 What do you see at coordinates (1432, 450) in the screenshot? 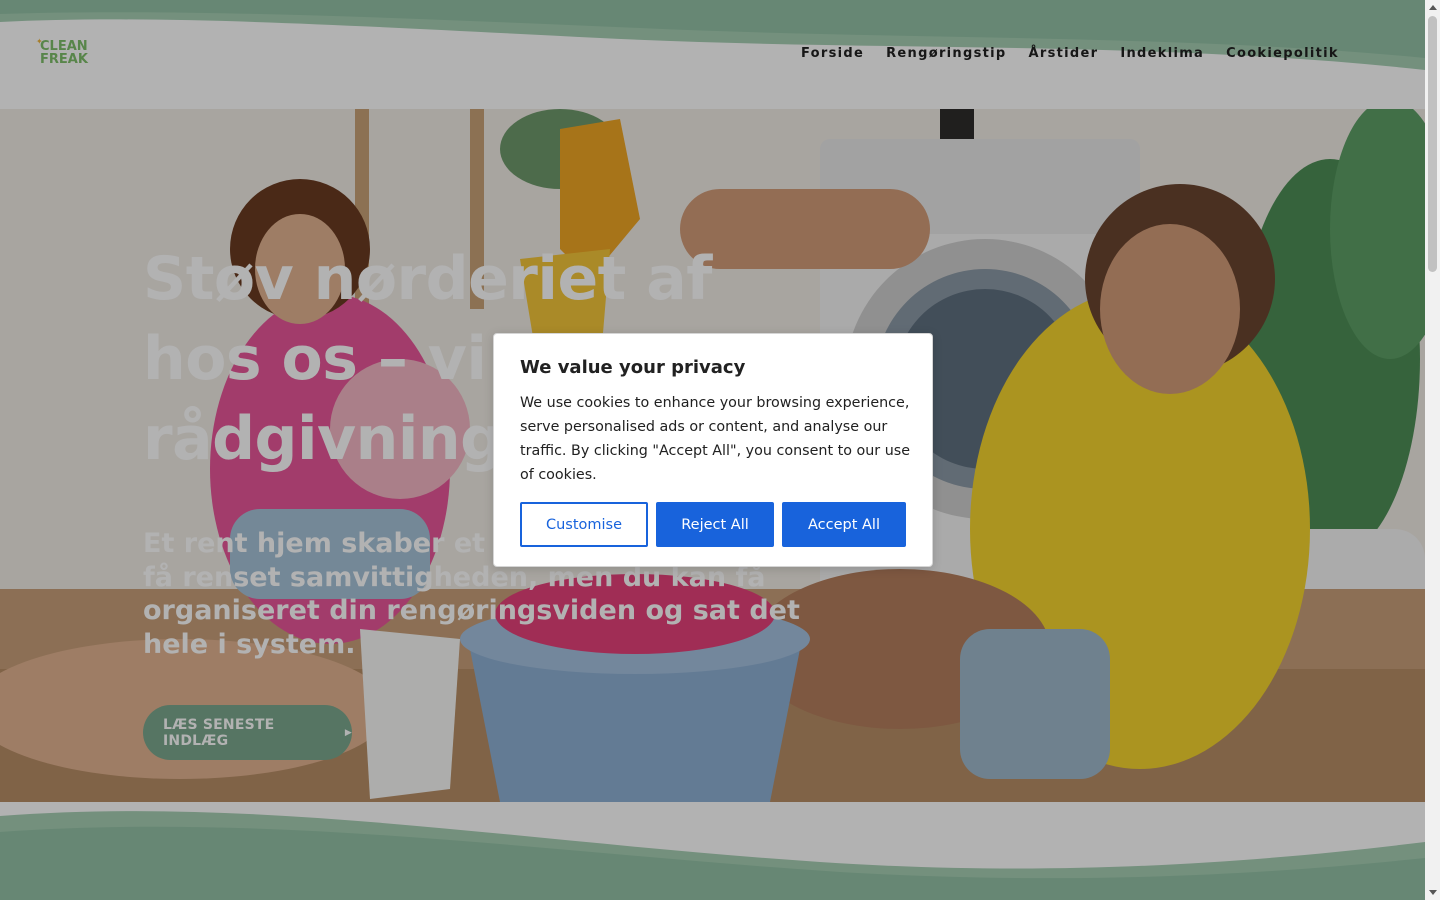
I see `page-scrollbar` at bounding box center [1432, 450].